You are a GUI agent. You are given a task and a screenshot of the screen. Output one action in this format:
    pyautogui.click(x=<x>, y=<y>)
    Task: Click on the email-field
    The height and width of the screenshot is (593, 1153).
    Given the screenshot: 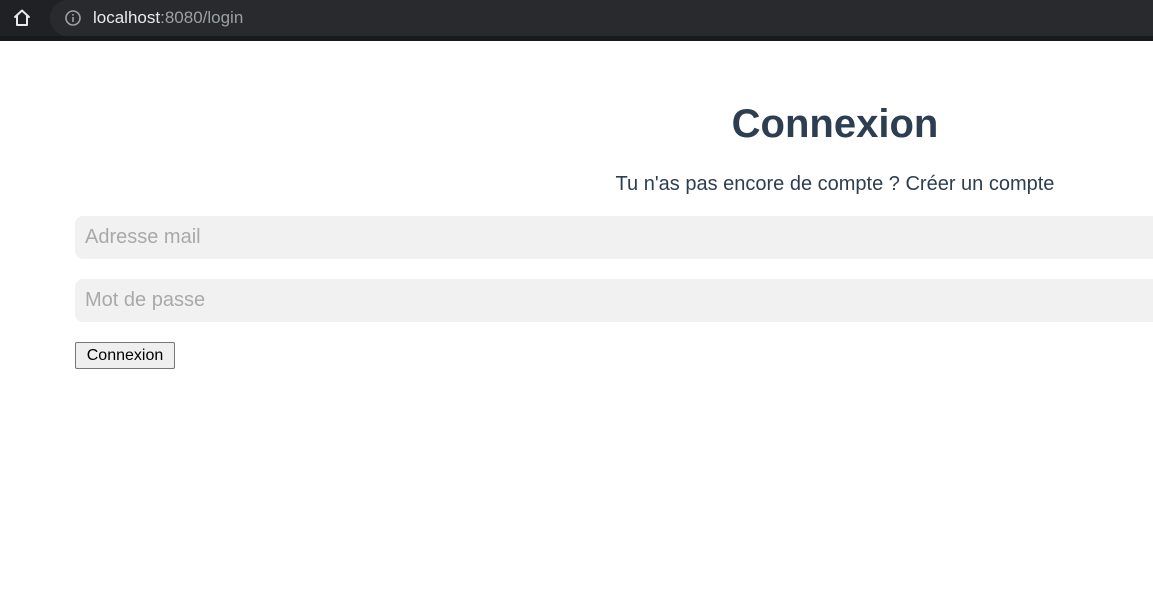 What is the action you would take?
    pyautogui.click(x=614, y=237)
    